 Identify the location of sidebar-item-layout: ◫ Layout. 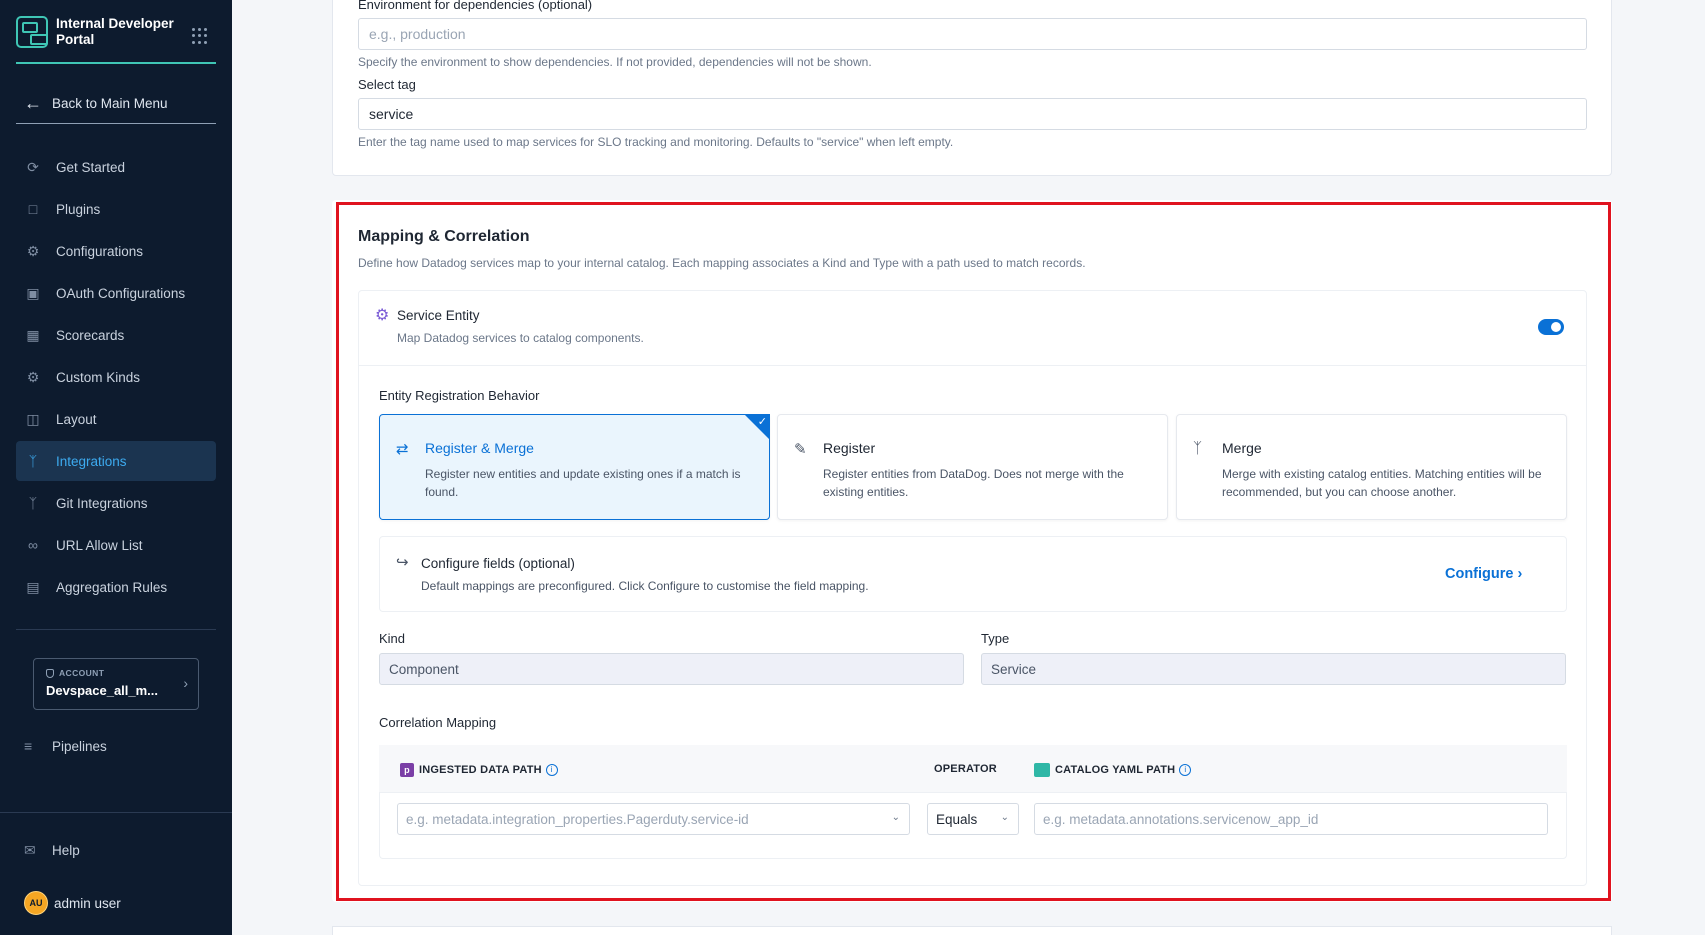
(116, 419).